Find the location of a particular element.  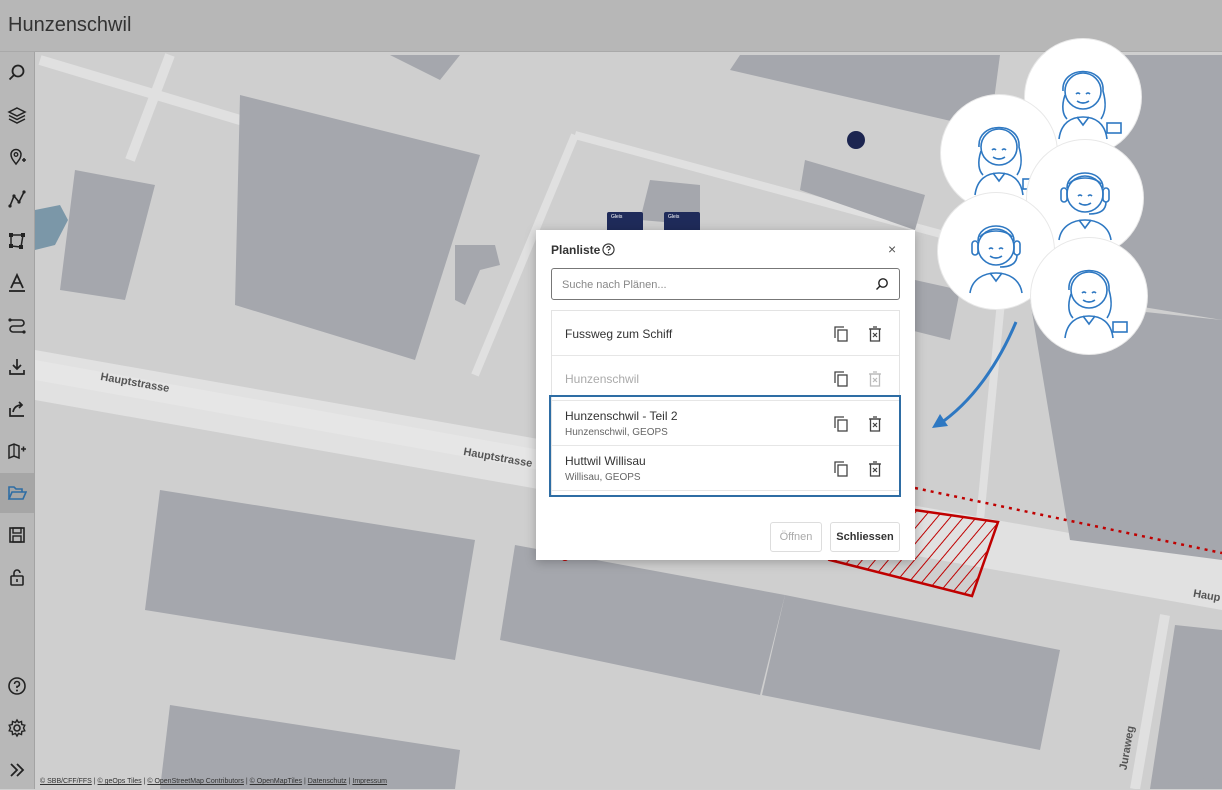

route-icon is located at coordinates (17, 326).